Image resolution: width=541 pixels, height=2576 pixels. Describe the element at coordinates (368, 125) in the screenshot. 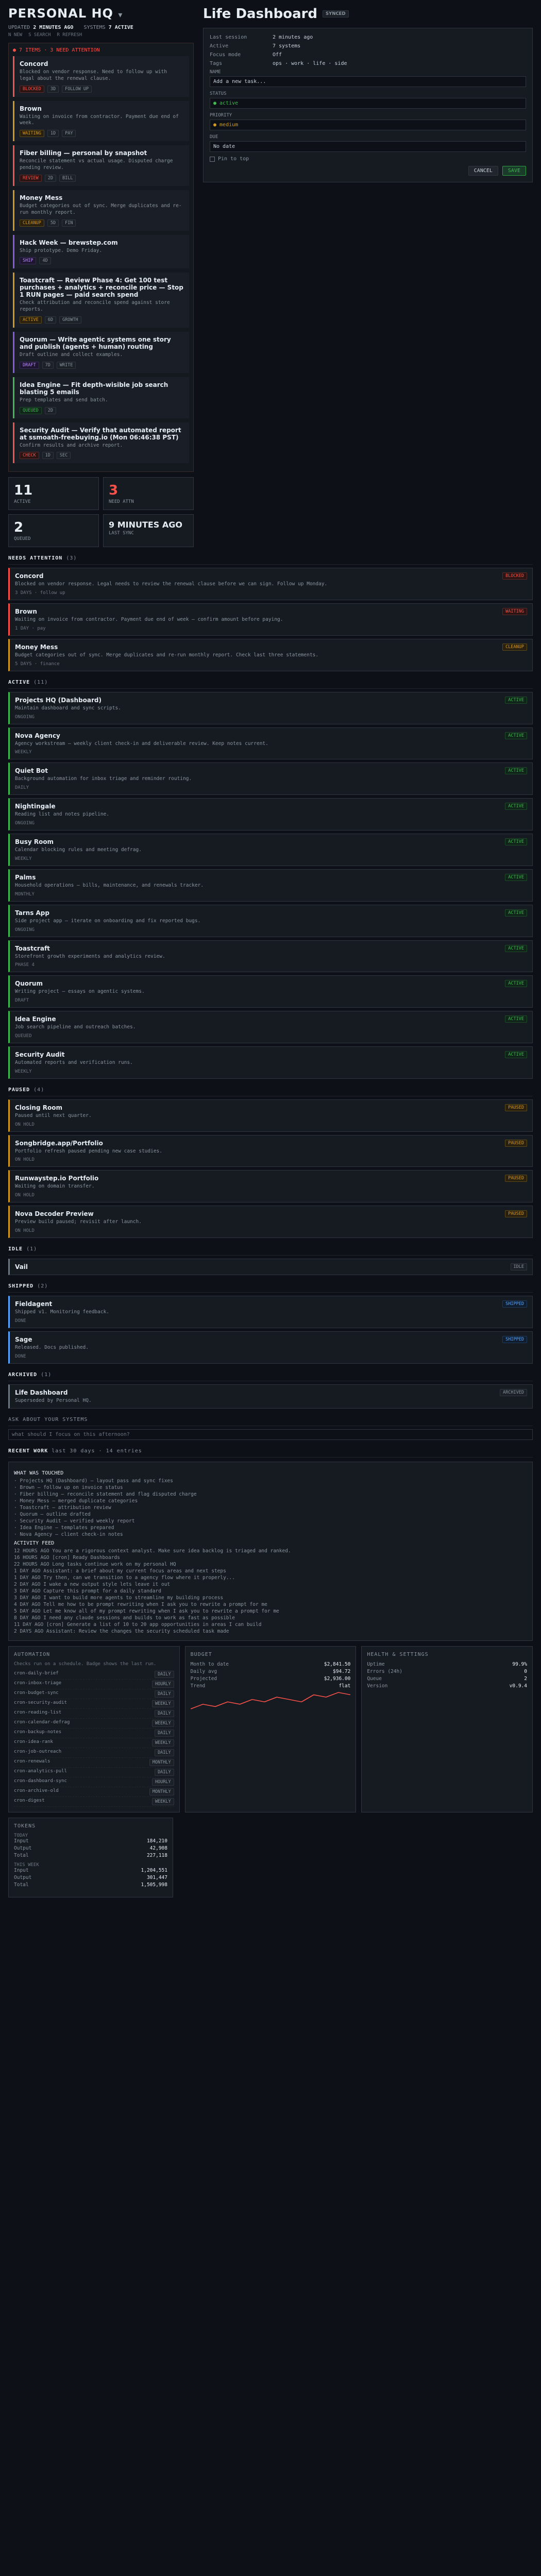

I see `priority-select: ● medium` at that location.